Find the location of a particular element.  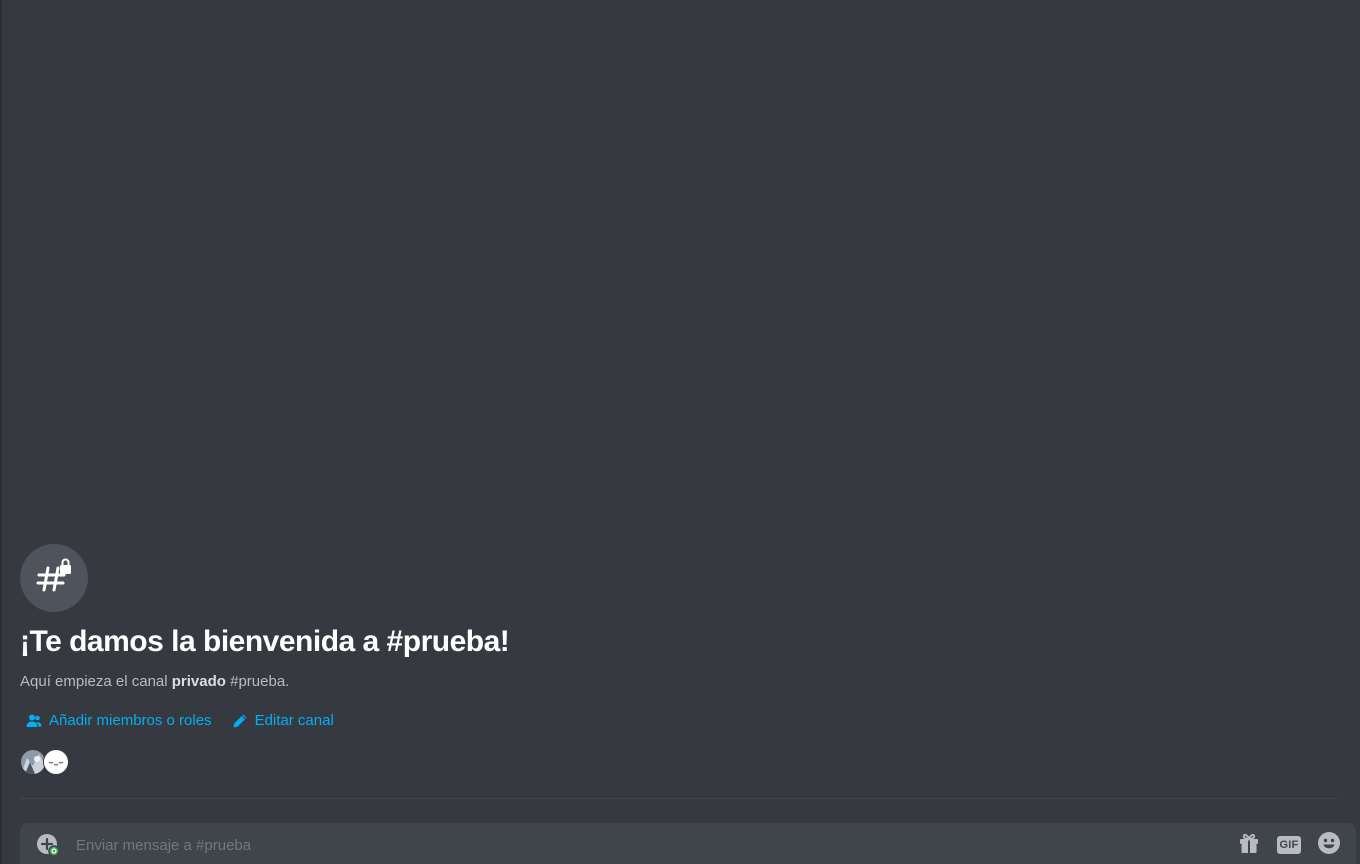

hashtag-lock-icon is located at coordinates (54, 578).